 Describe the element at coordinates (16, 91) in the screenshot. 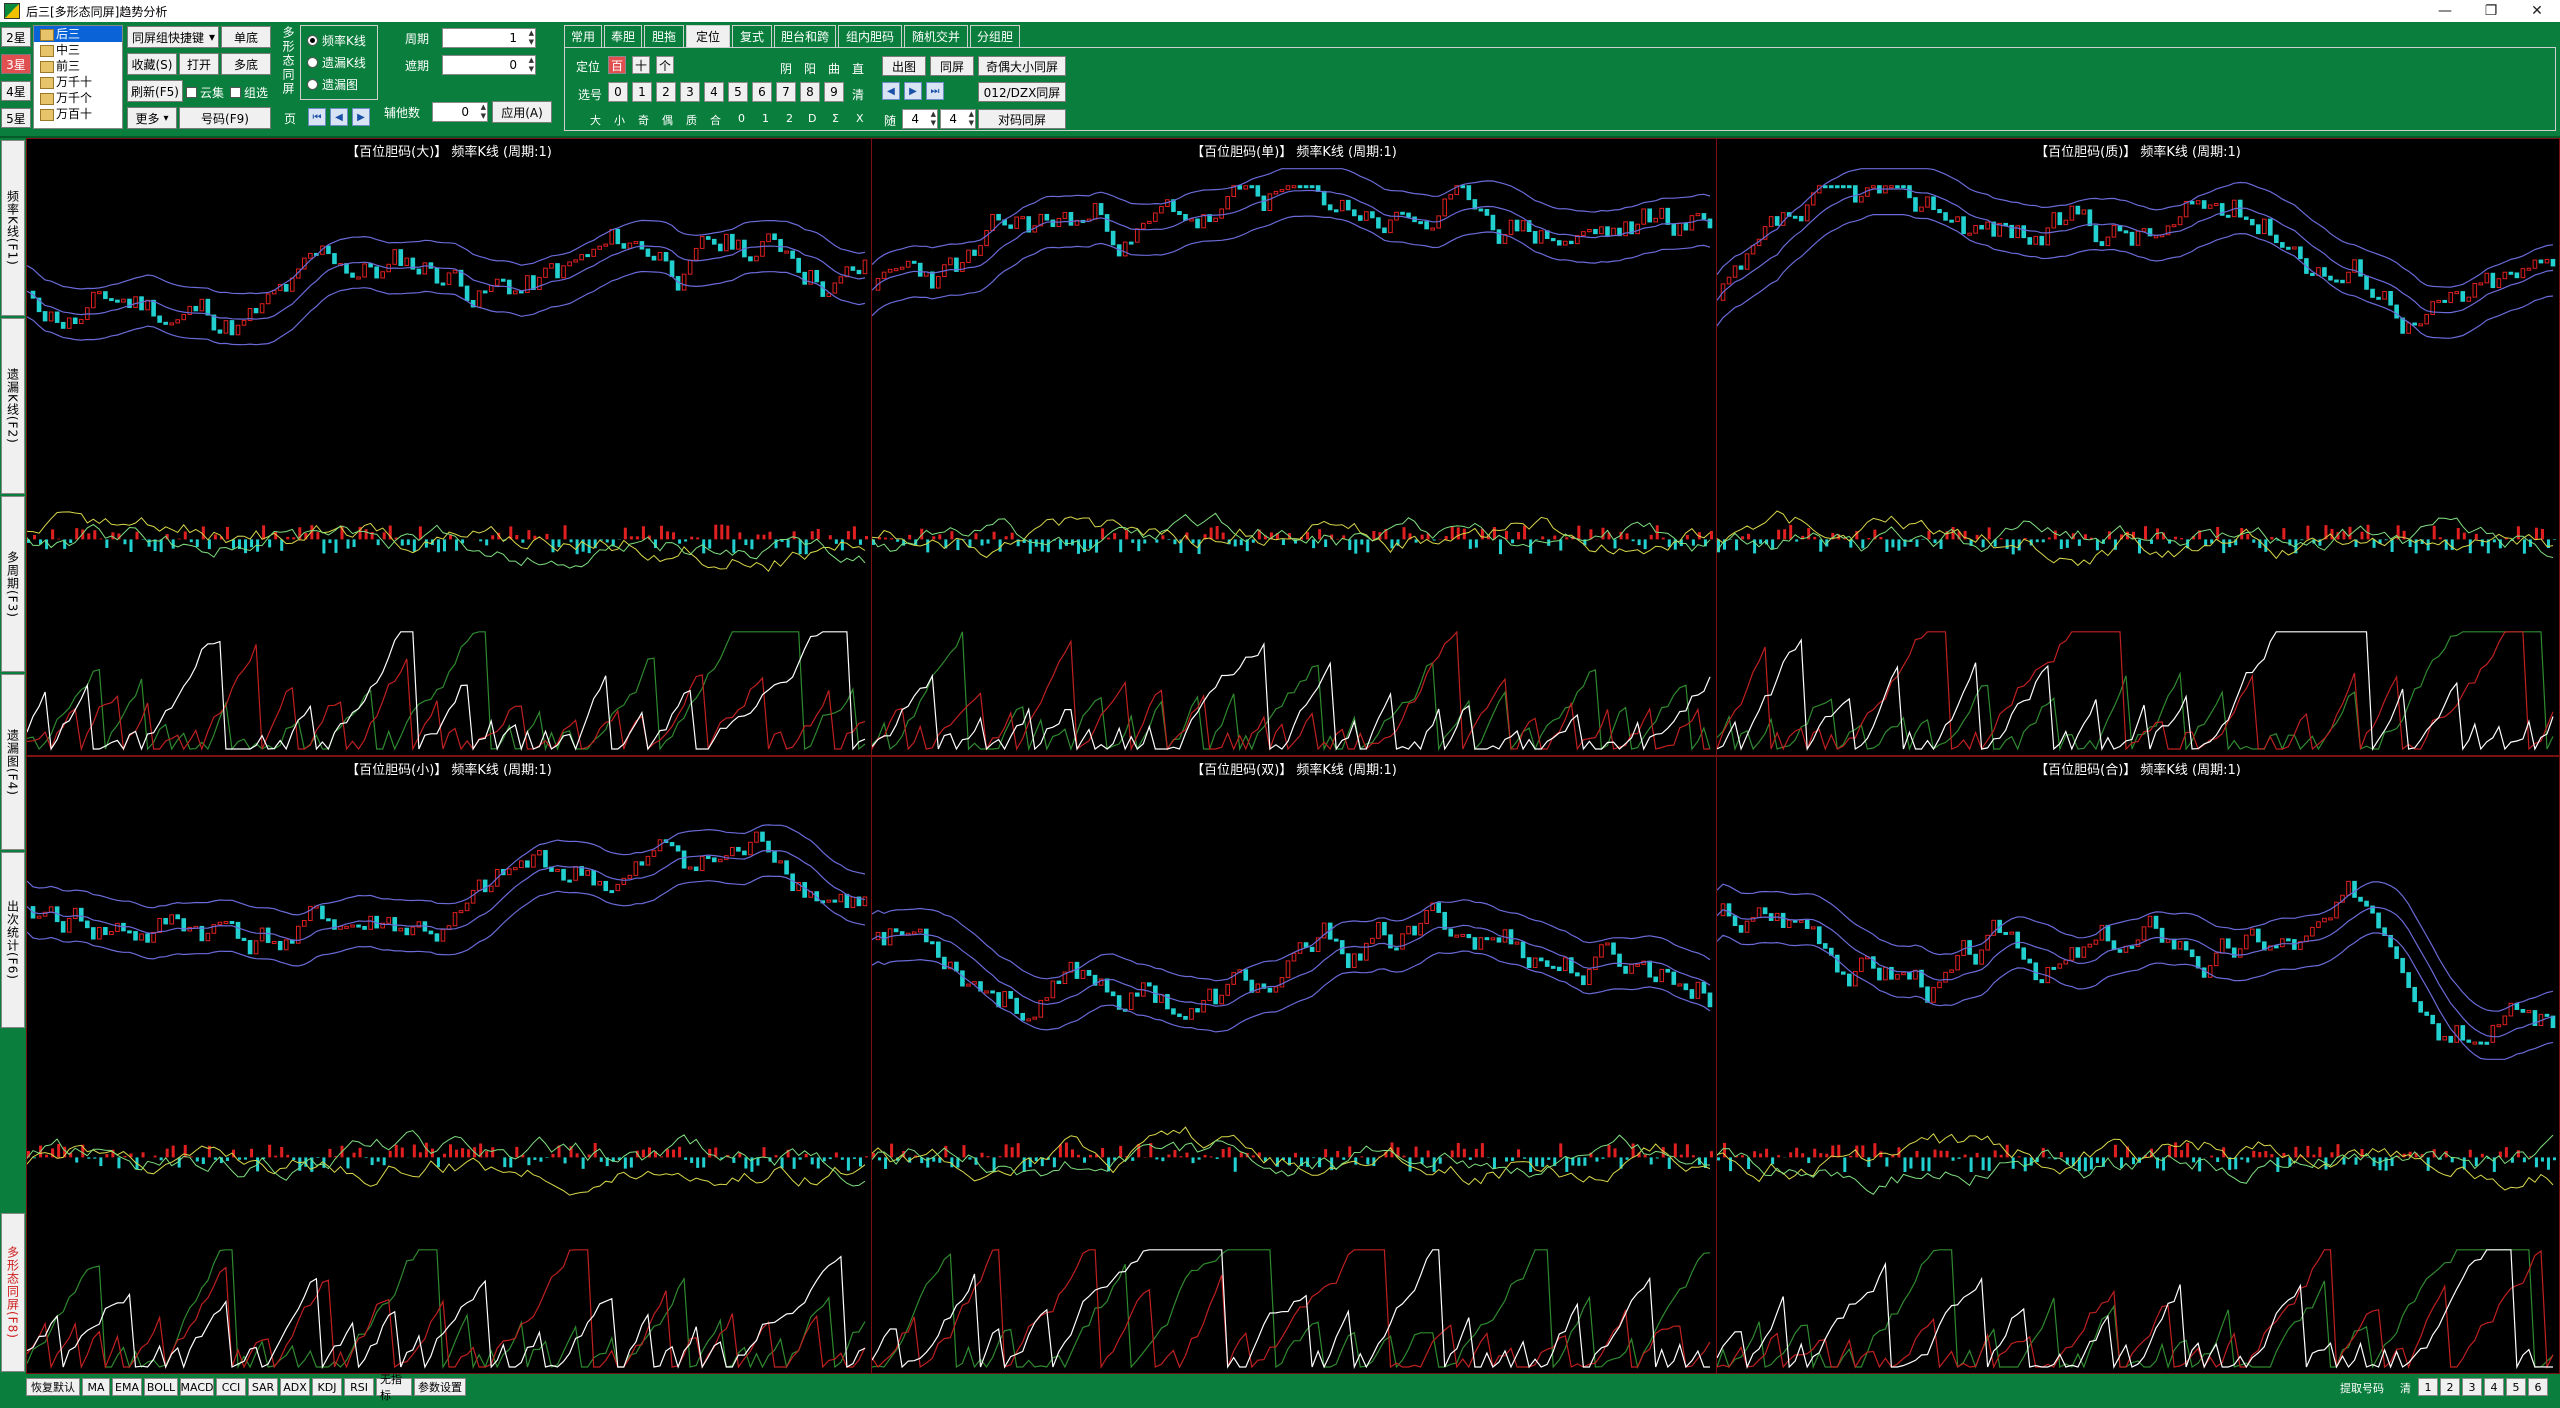

I see `star-4-button: 4星` at that location.